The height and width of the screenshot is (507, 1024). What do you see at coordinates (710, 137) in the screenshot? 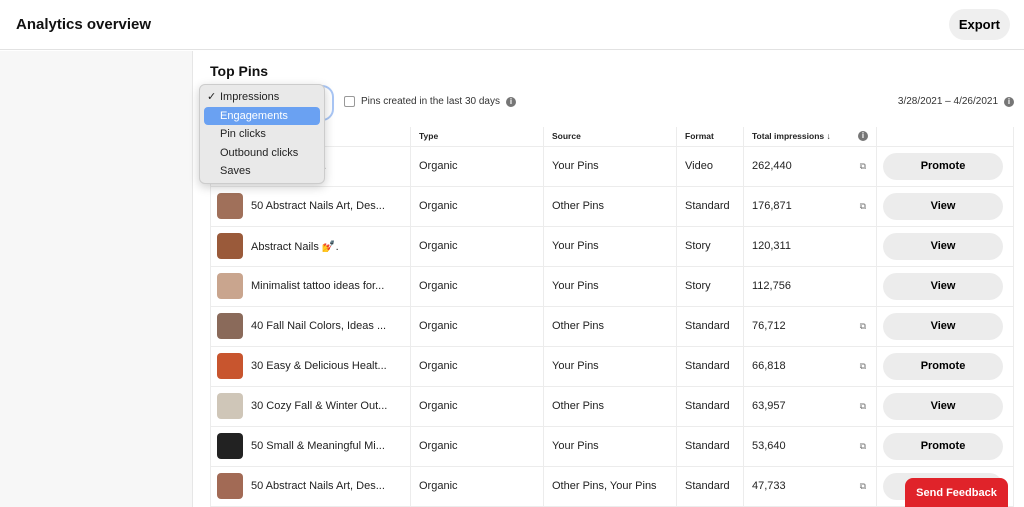
I see `column-header: Format` at bounding box center [710, 137].